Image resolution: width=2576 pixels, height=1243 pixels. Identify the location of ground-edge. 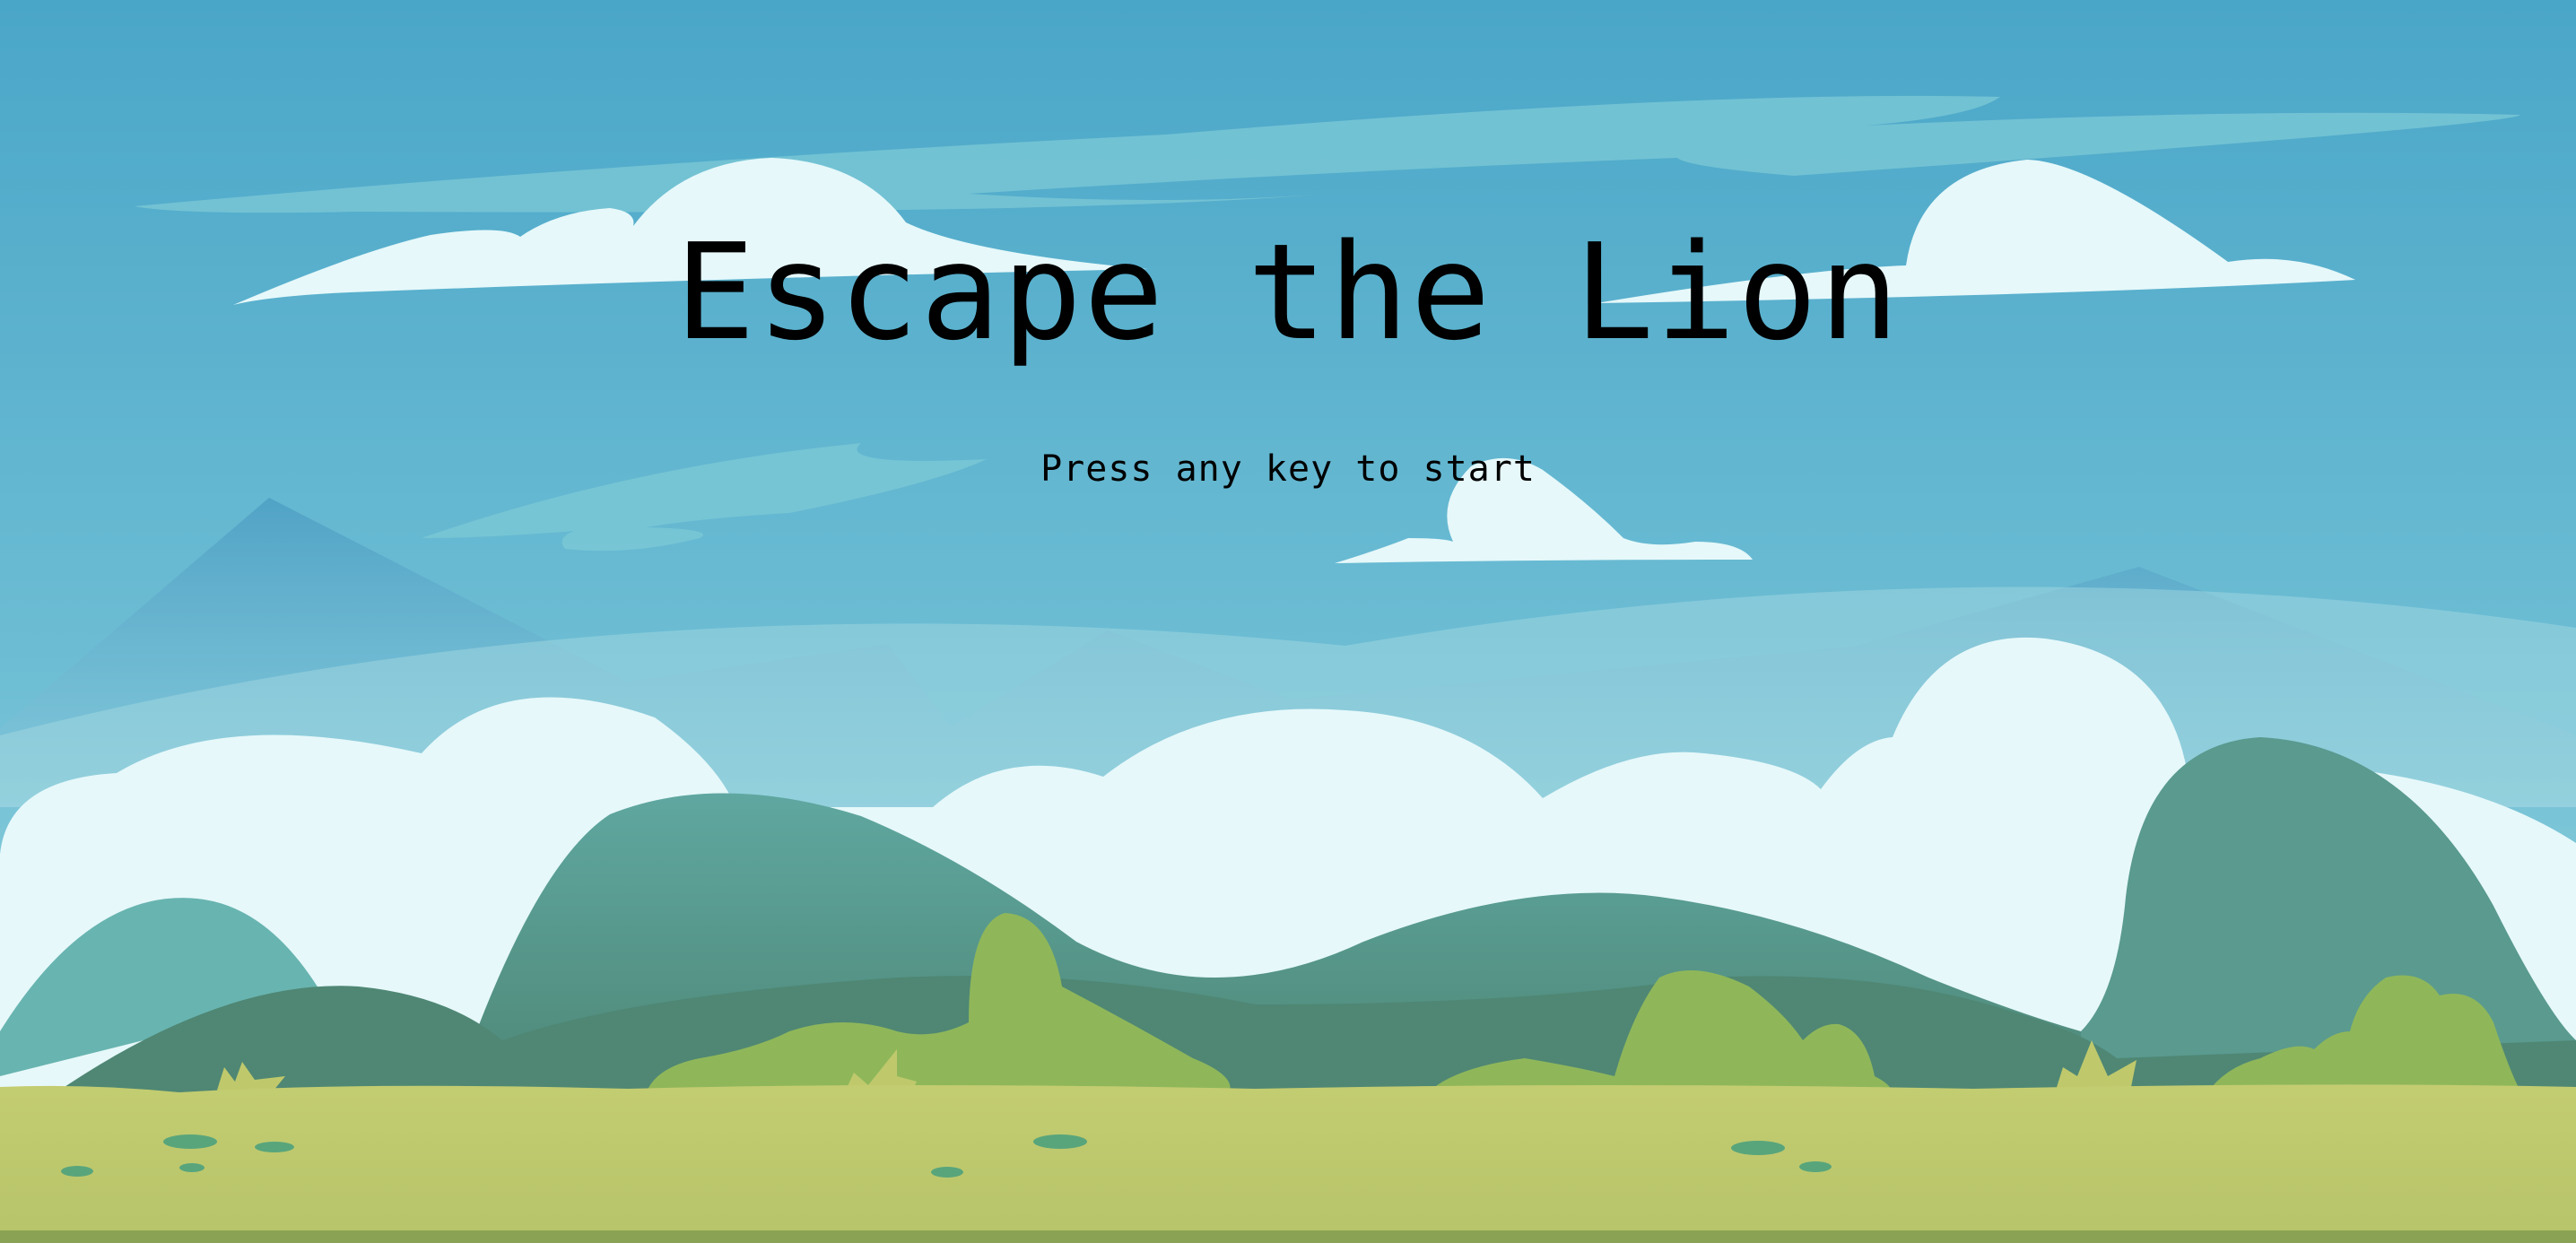
(1288, 1236).